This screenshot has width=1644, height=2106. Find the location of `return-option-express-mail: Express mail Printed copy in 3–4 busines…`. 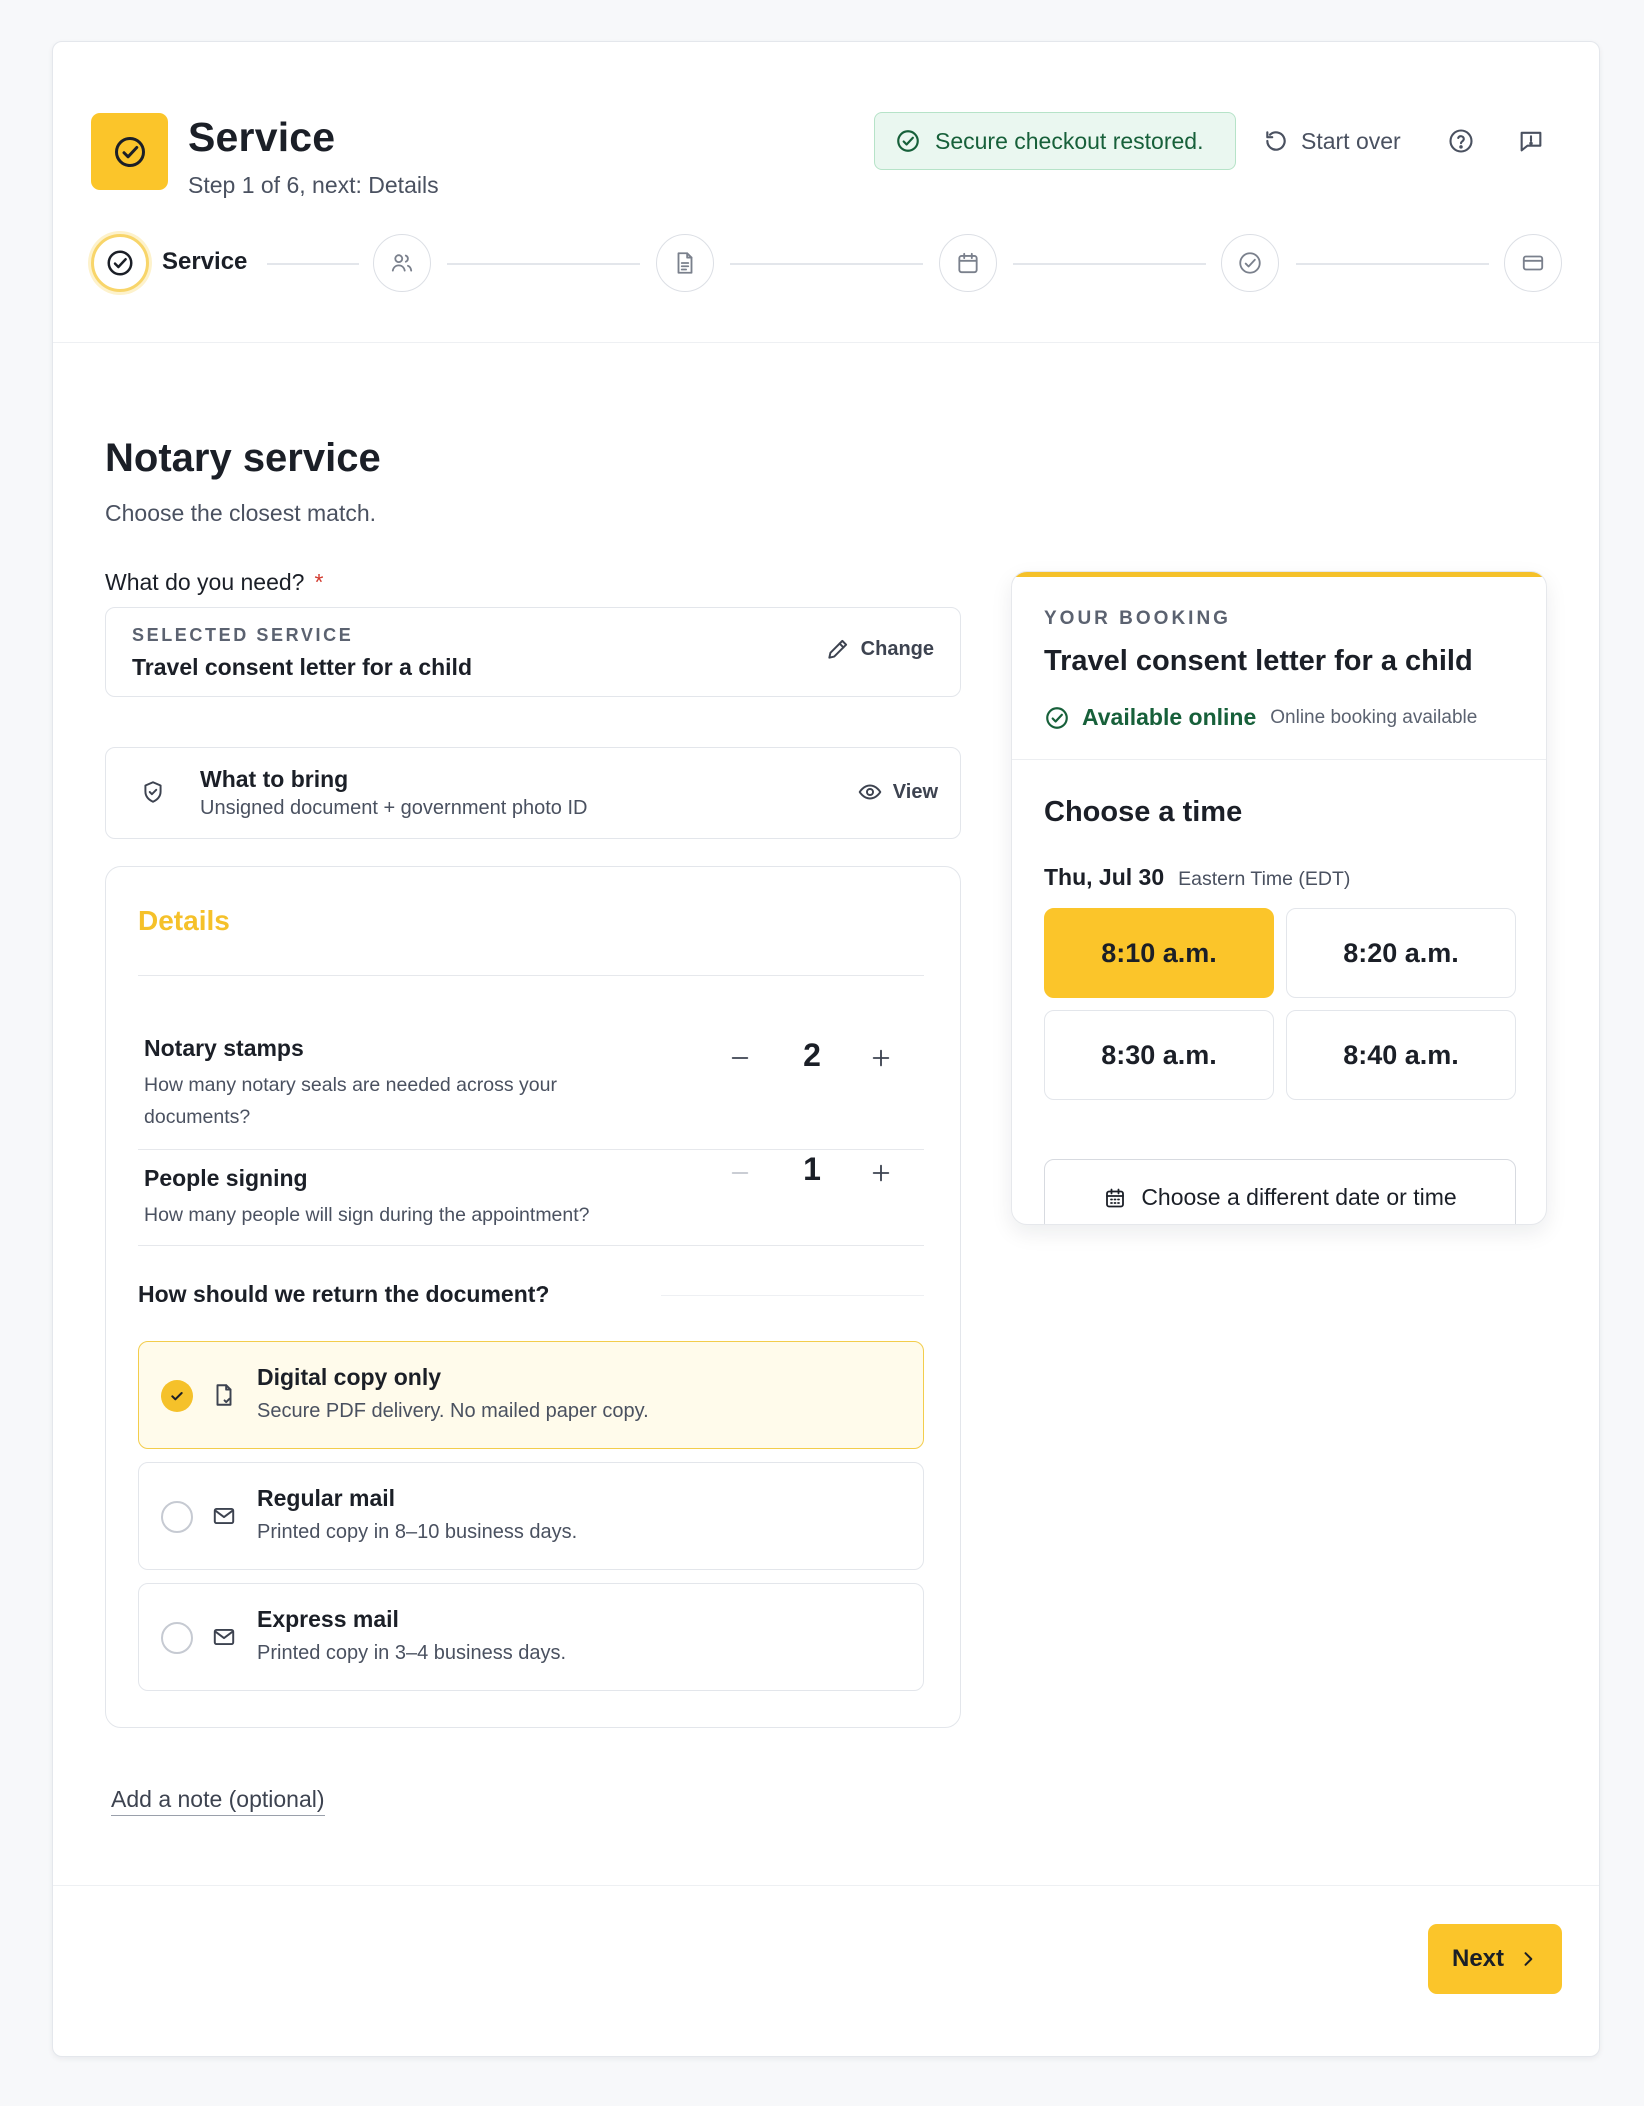

return-option-express-mail: Express mail Printed copy in 3–4 busines… is located at coordinates (531, 1637).